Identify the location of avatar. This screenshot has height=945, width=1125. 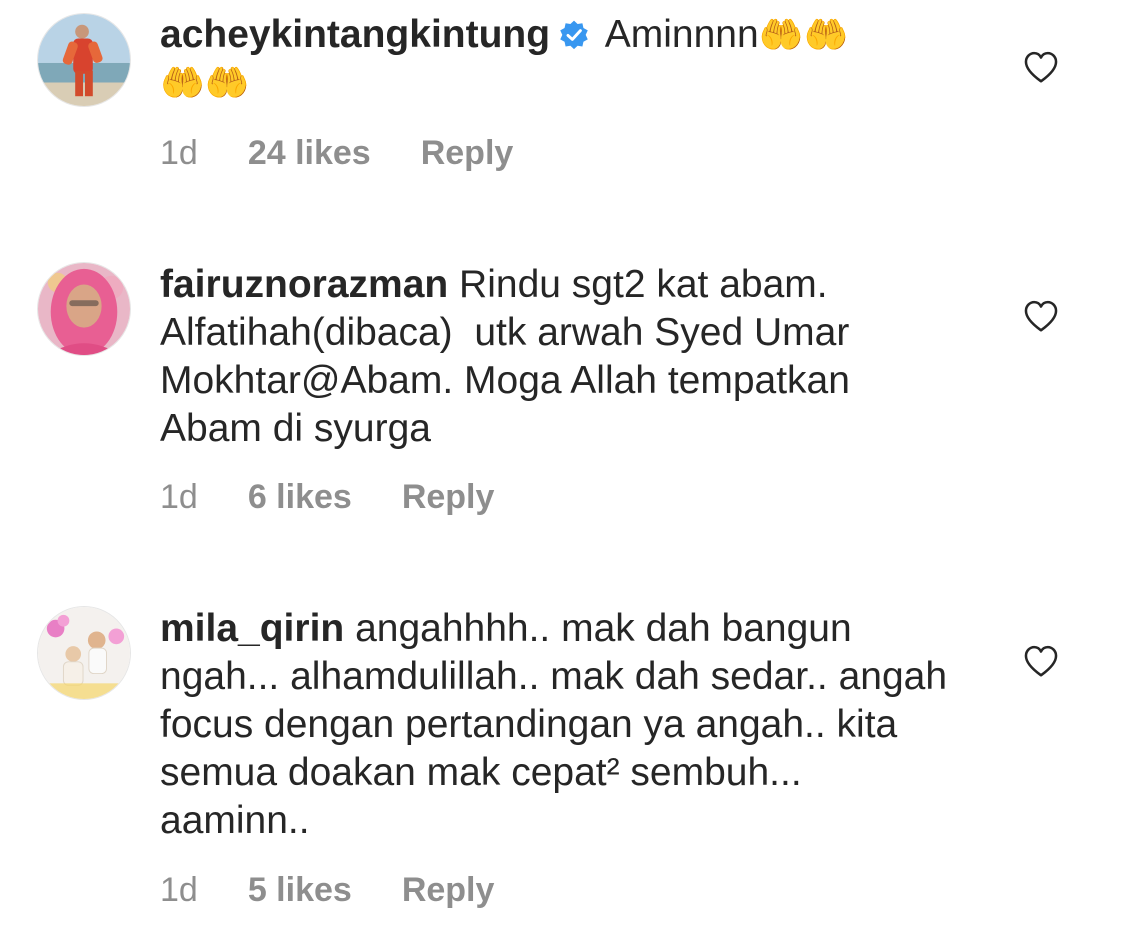
(84, 653).